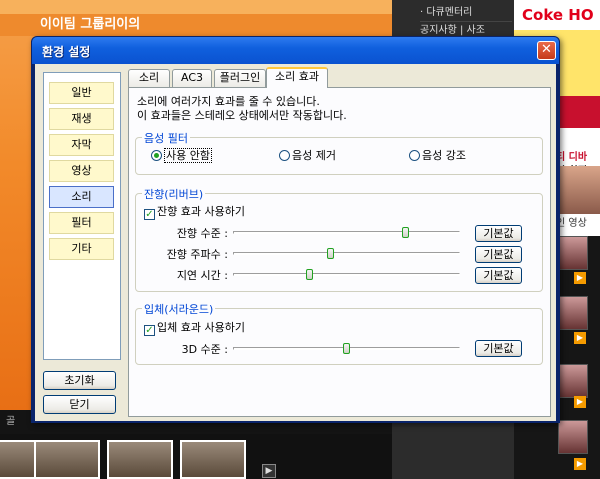  What do you see at coordinates (179, 309) in the screenshot?
I see `surround-label: 입체(서라운드)` at bounding box center [179, 309].